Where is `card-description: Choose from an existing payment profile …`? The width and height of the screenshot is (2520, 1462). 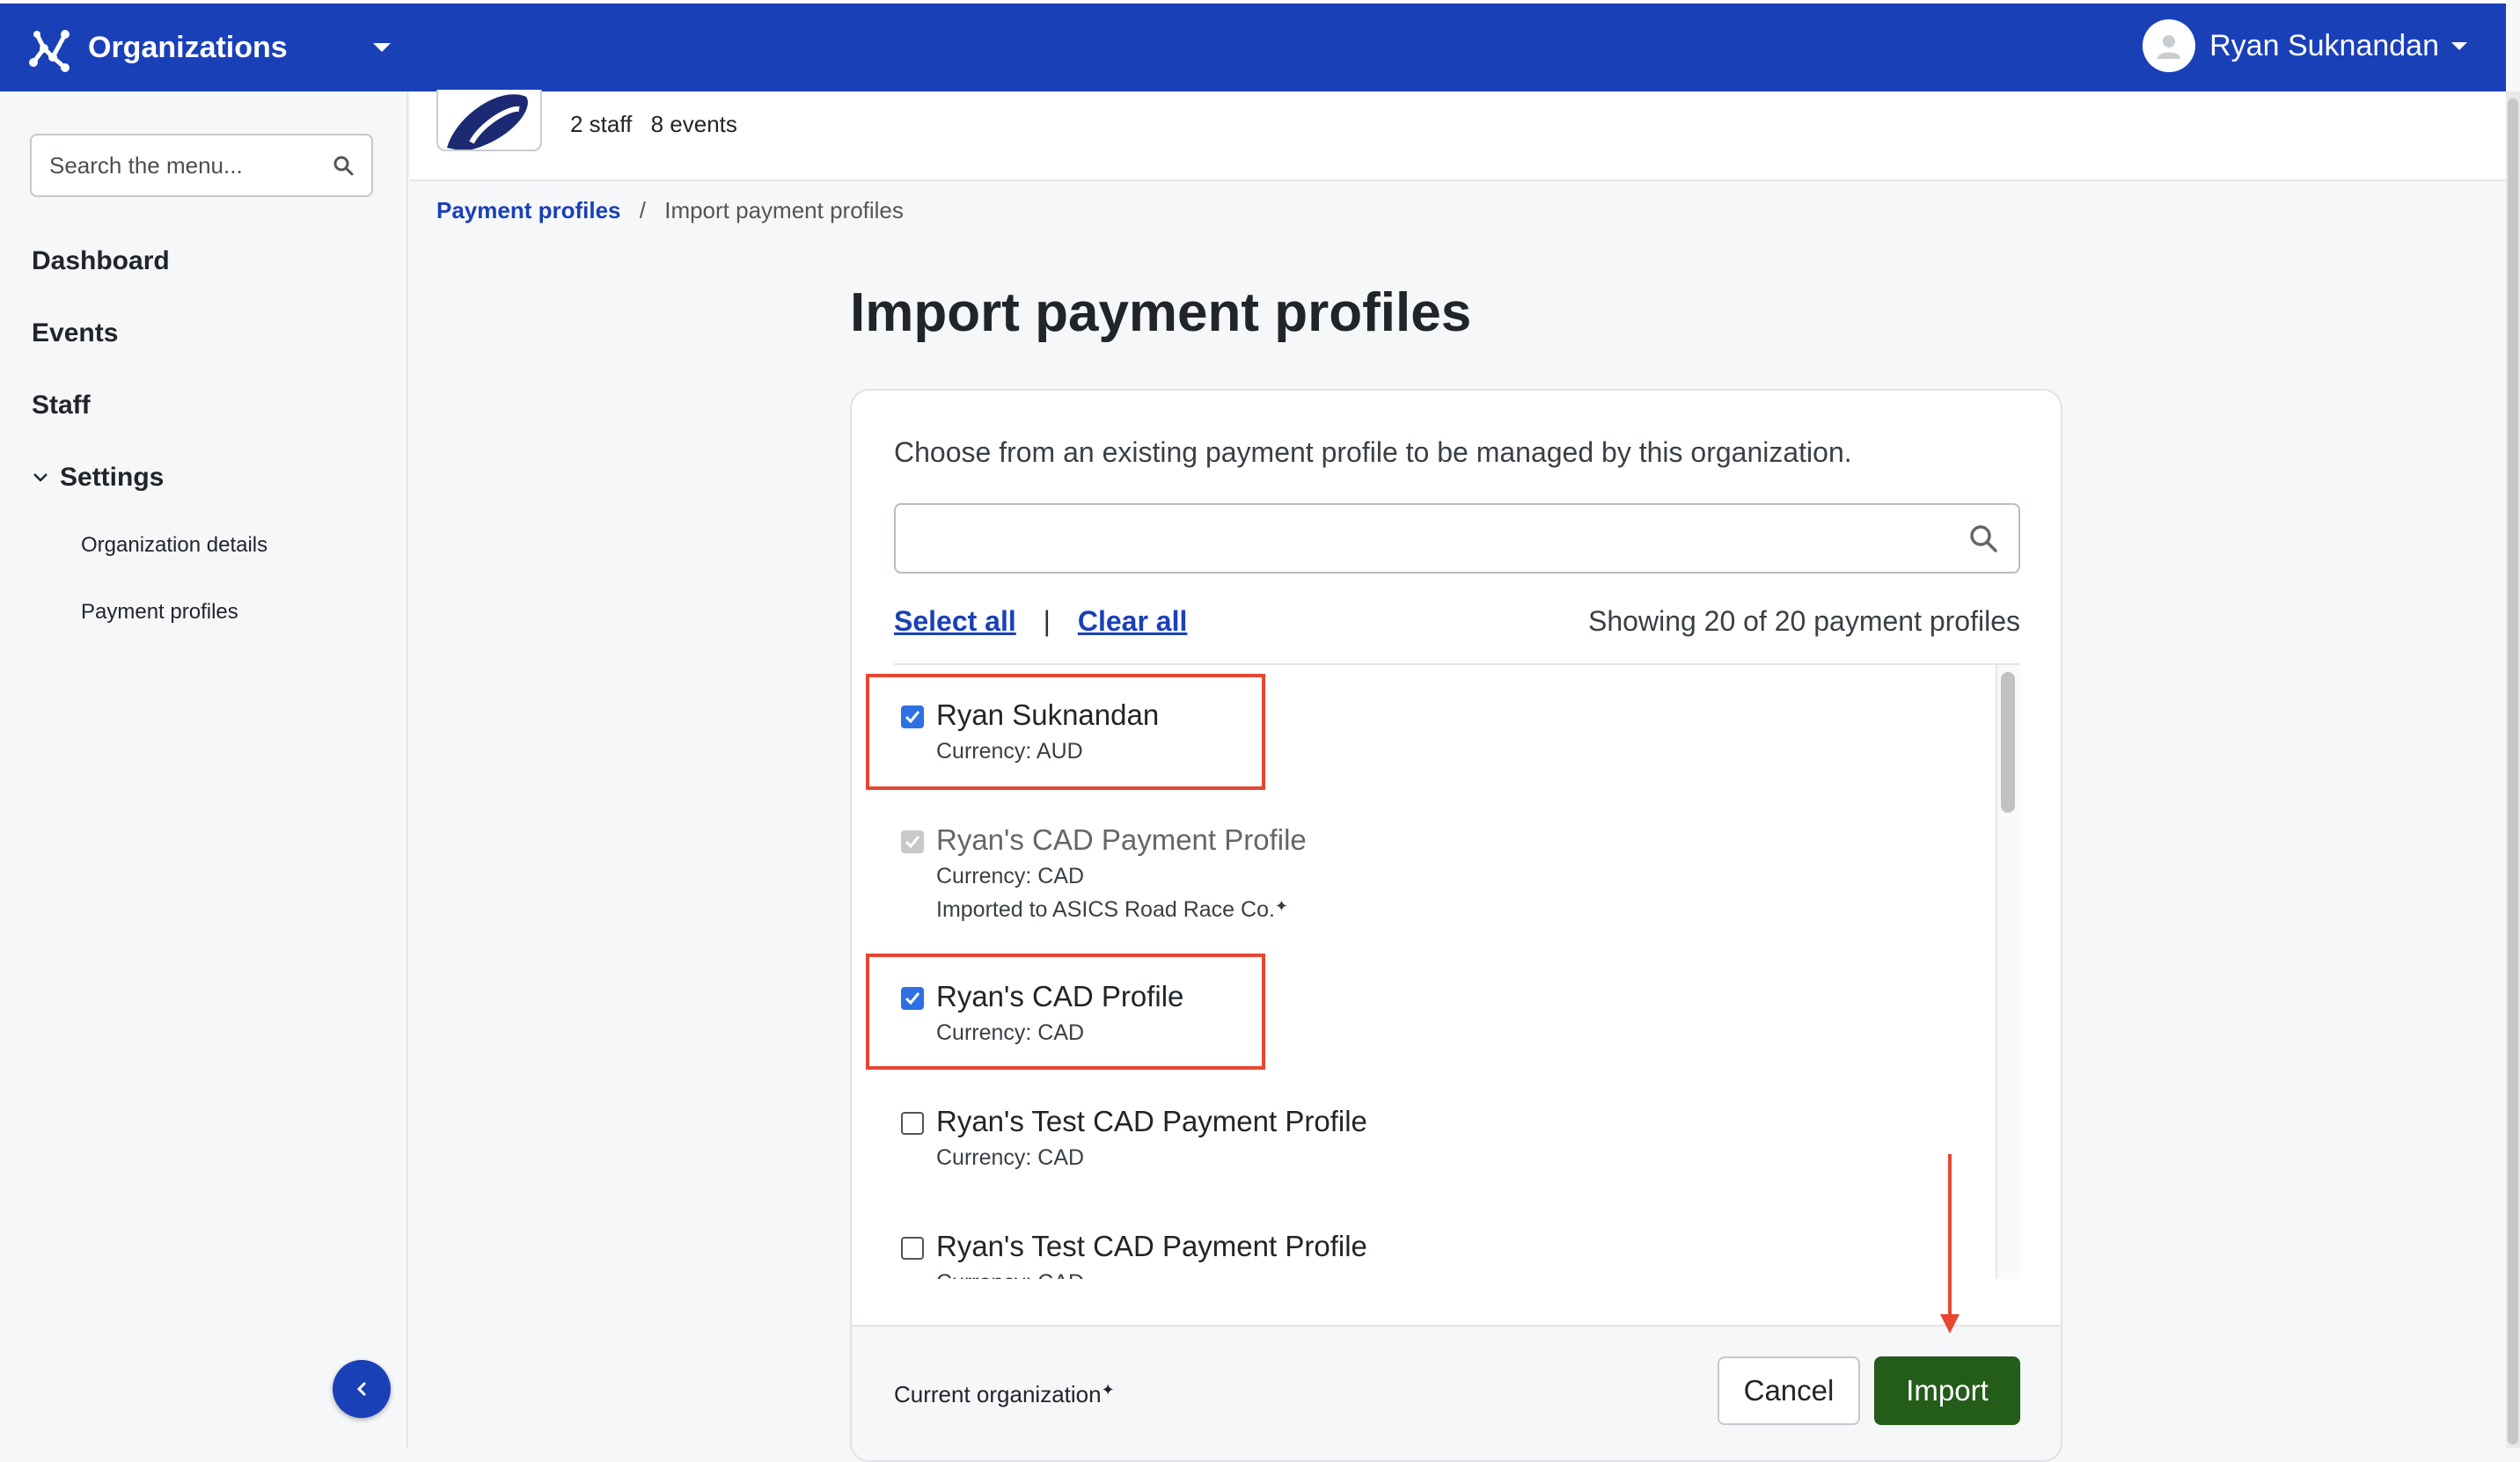 card-description: Choose from an existing payment profile … is located at coordinates (1373, 452).